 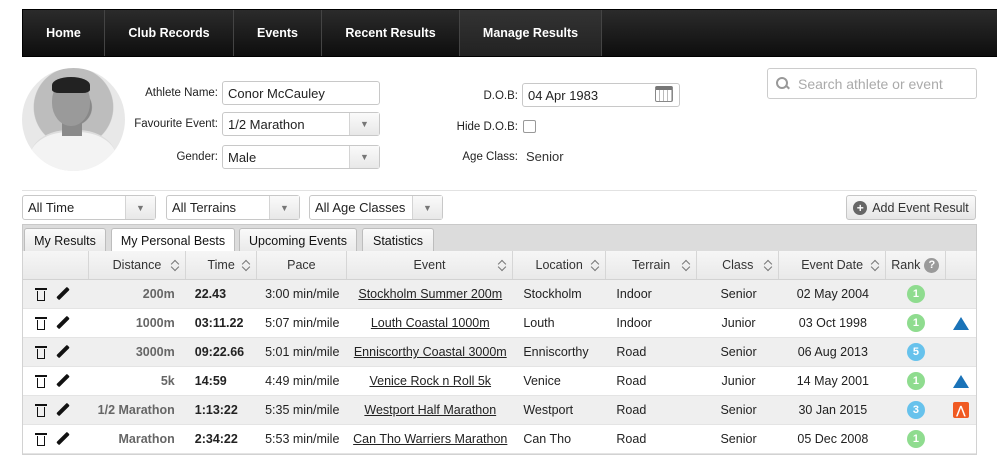 I want to click on col-class: Class, so click(x=738, y=265).